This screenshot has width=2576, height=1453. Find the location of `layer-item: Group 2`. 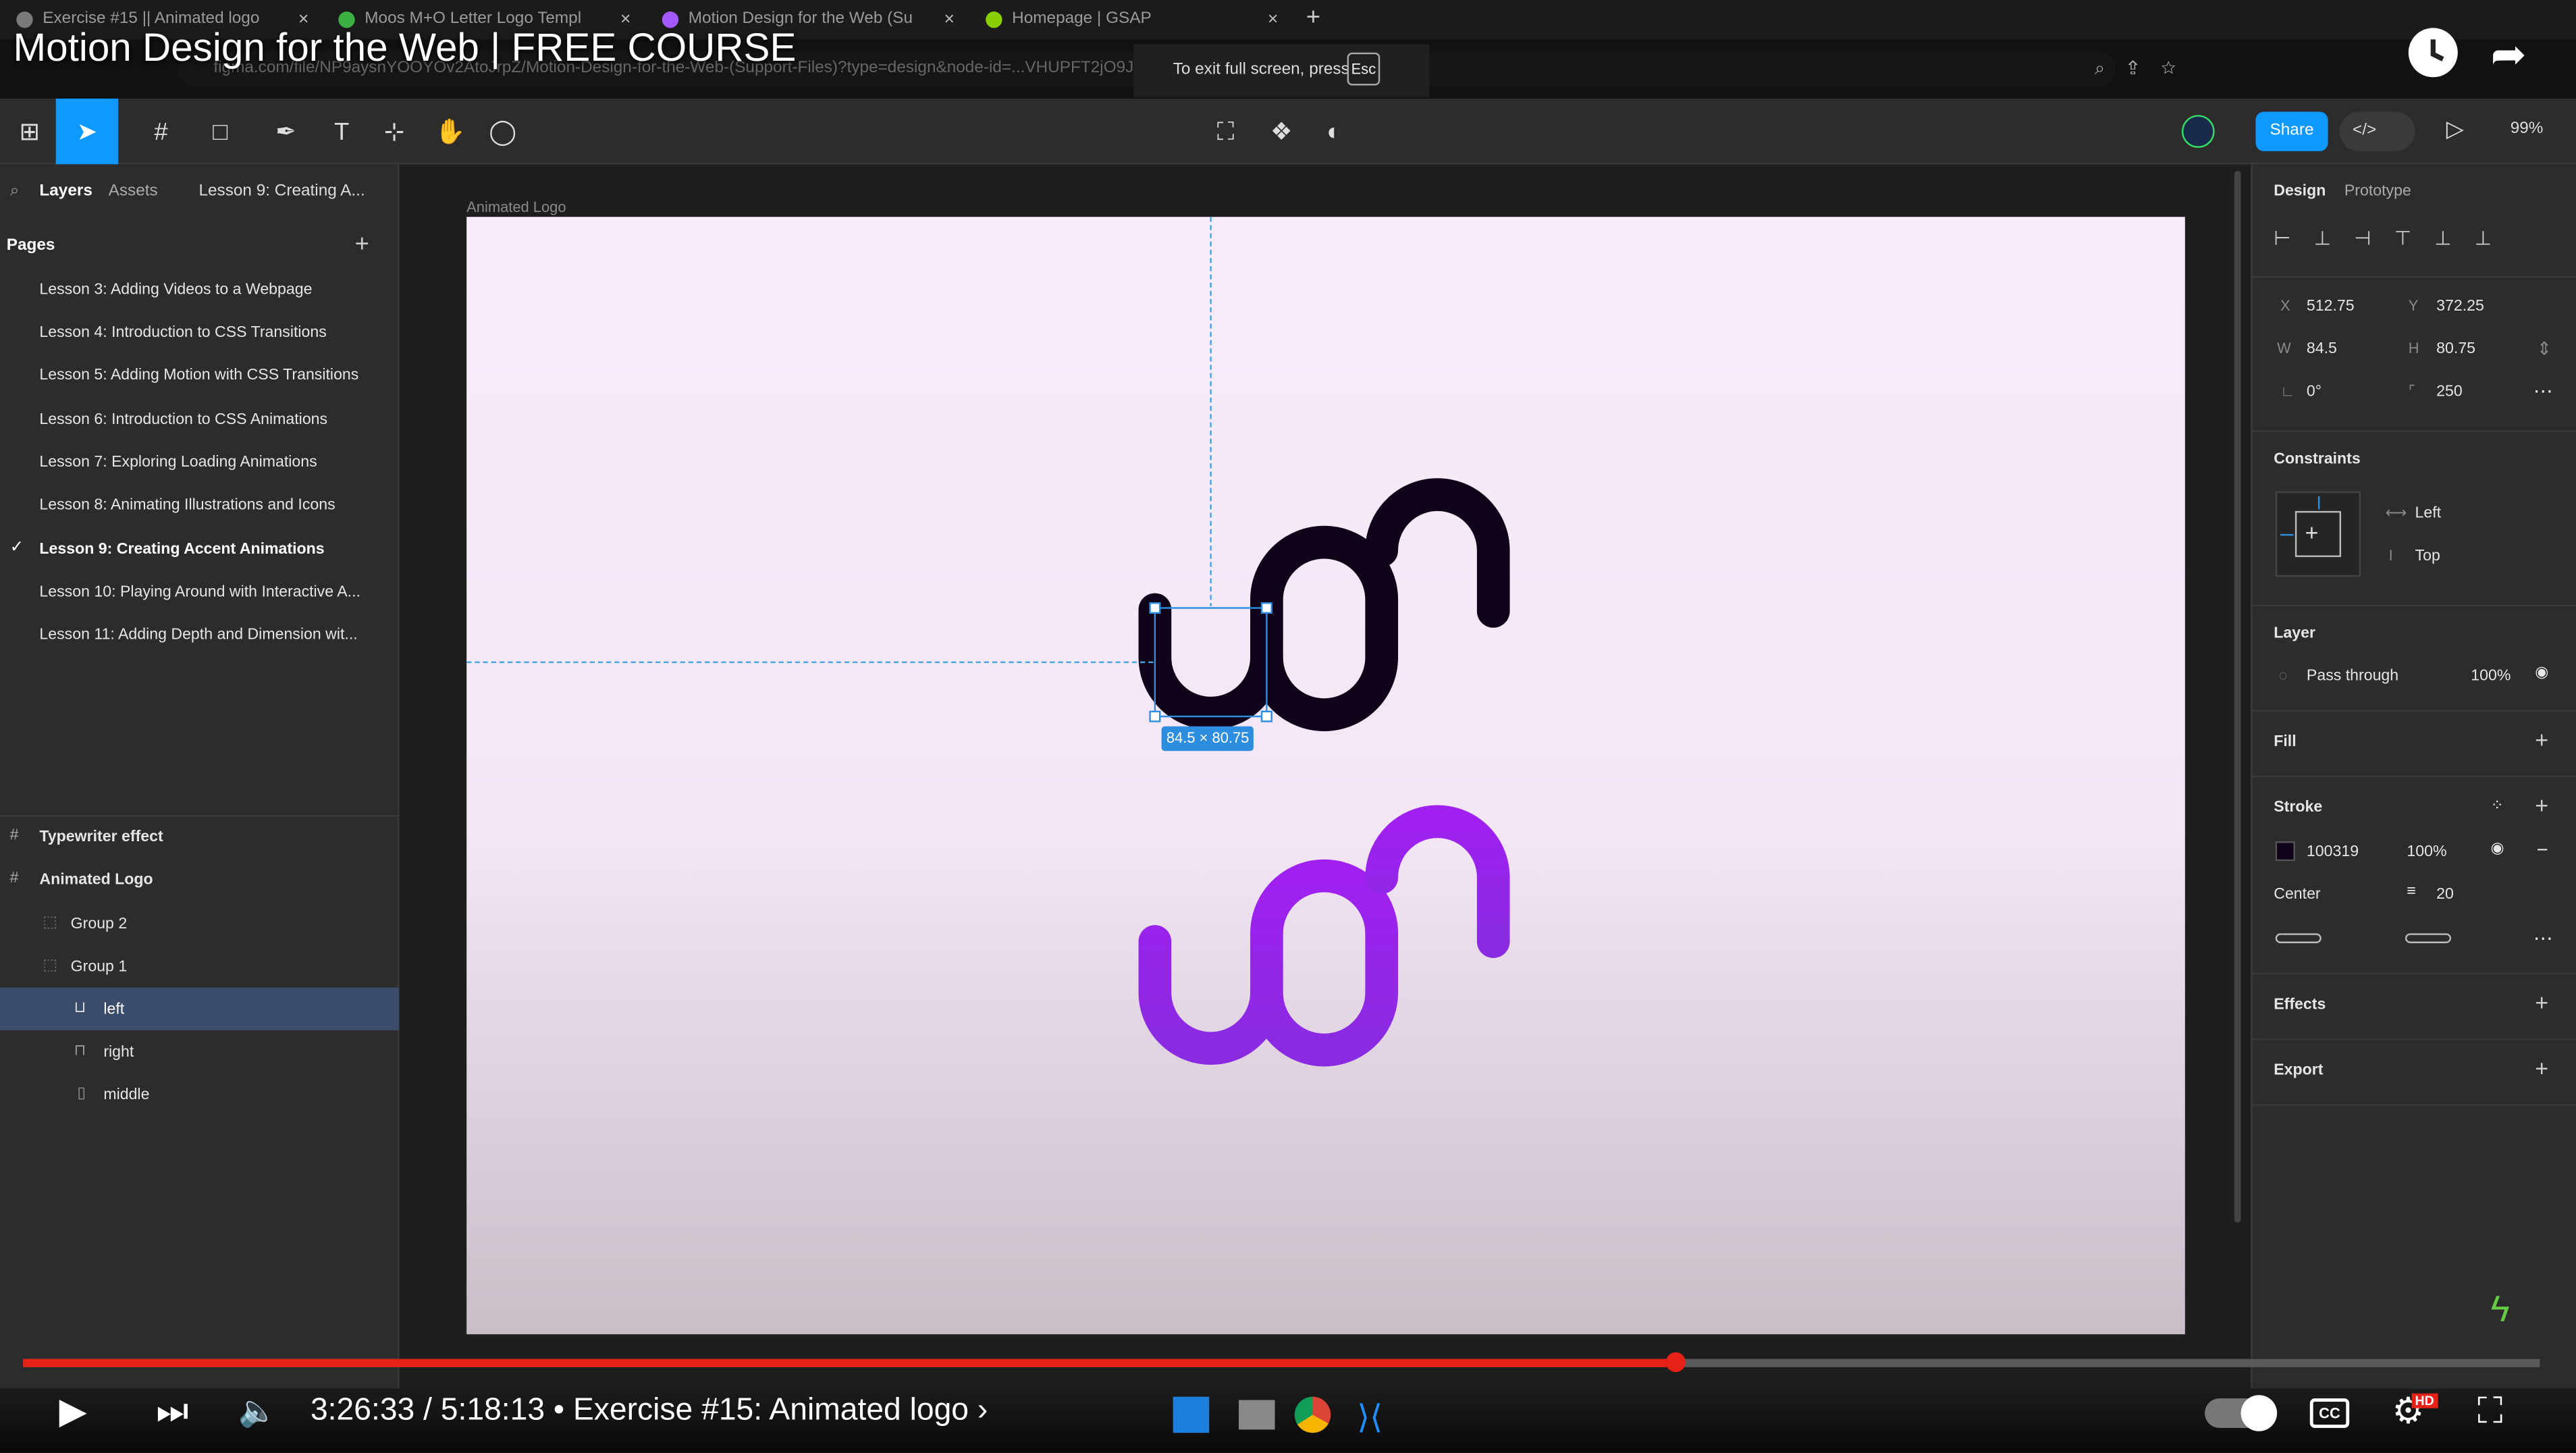

layer-item: Group 2 is located at coordinates (99, 925).